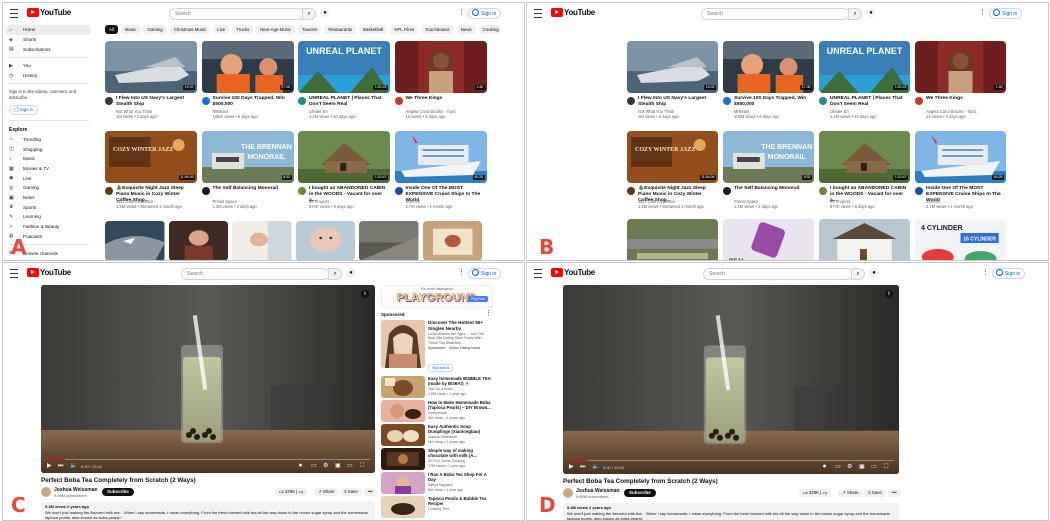  What do you see at coordinates (49, 188) in the screenshot?
I see `sidebar-item-gaming: ◎ Gaming` at bounding box center [49, 188].